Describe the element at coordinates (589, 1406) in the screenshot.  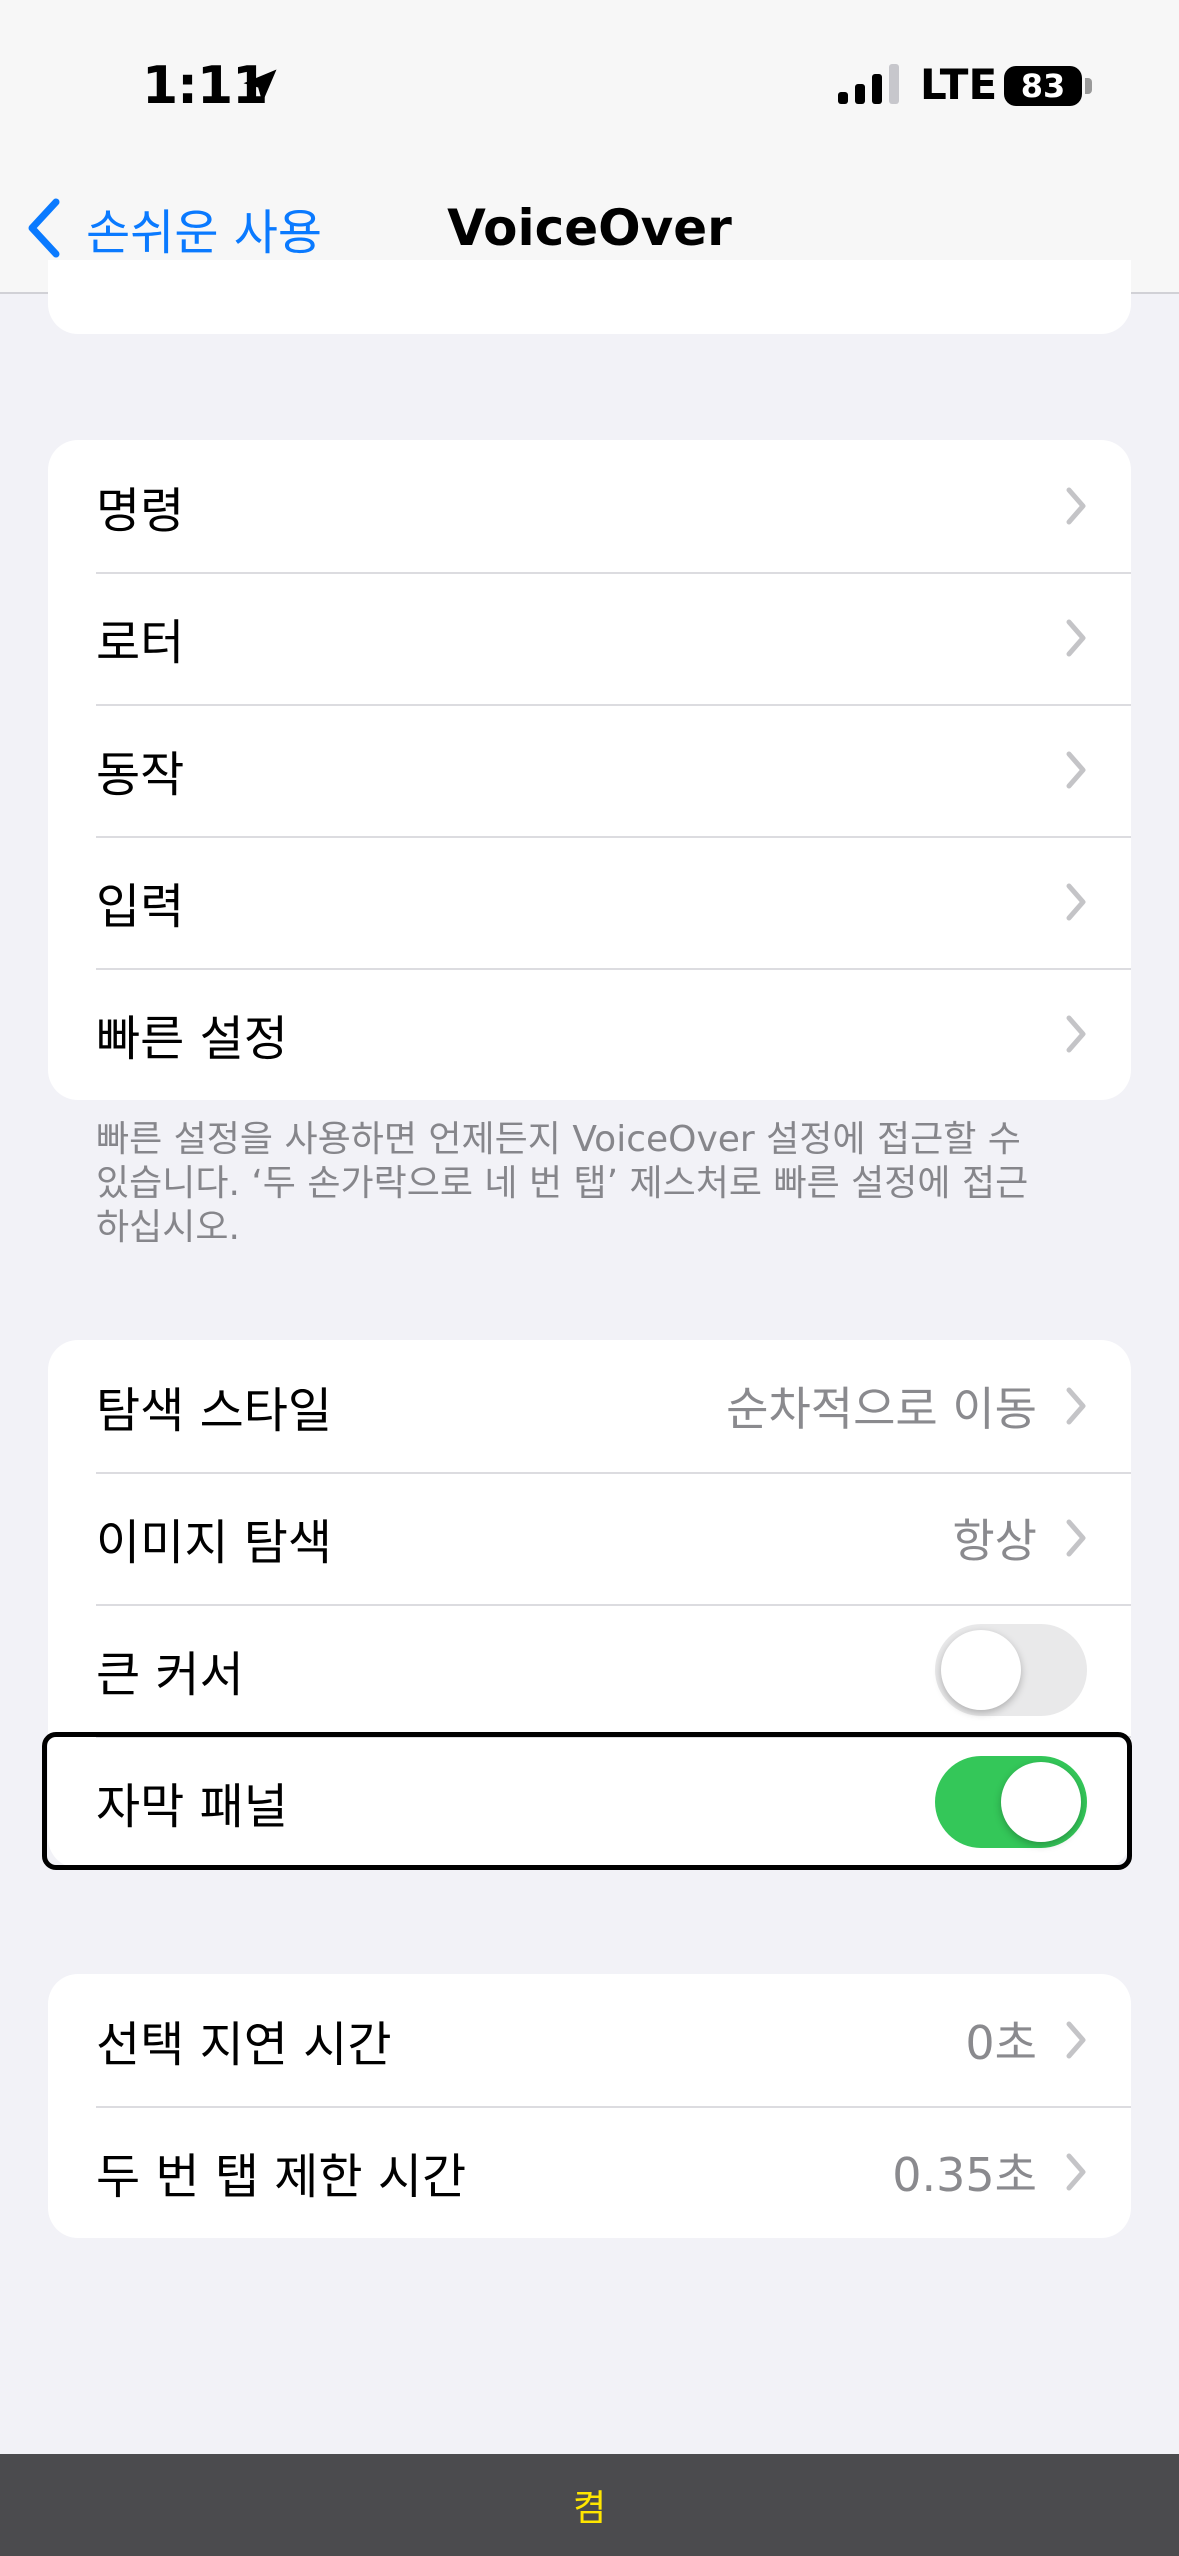
I see `row-navigation-style: 탐색 스타일 순차적으로 이동` at that location.